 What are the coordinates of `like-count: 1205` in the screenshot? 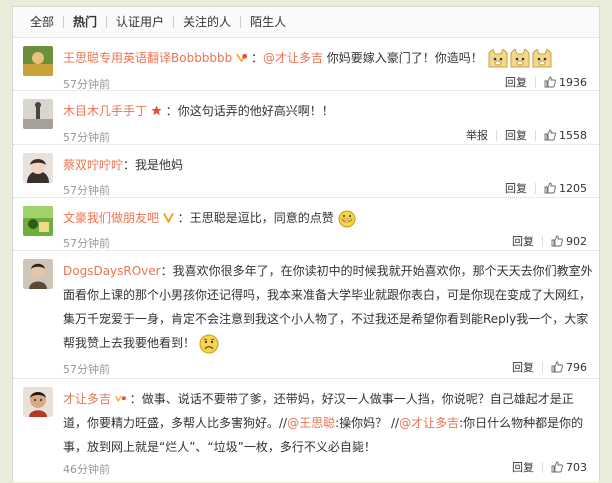 It's located at (573, 188).